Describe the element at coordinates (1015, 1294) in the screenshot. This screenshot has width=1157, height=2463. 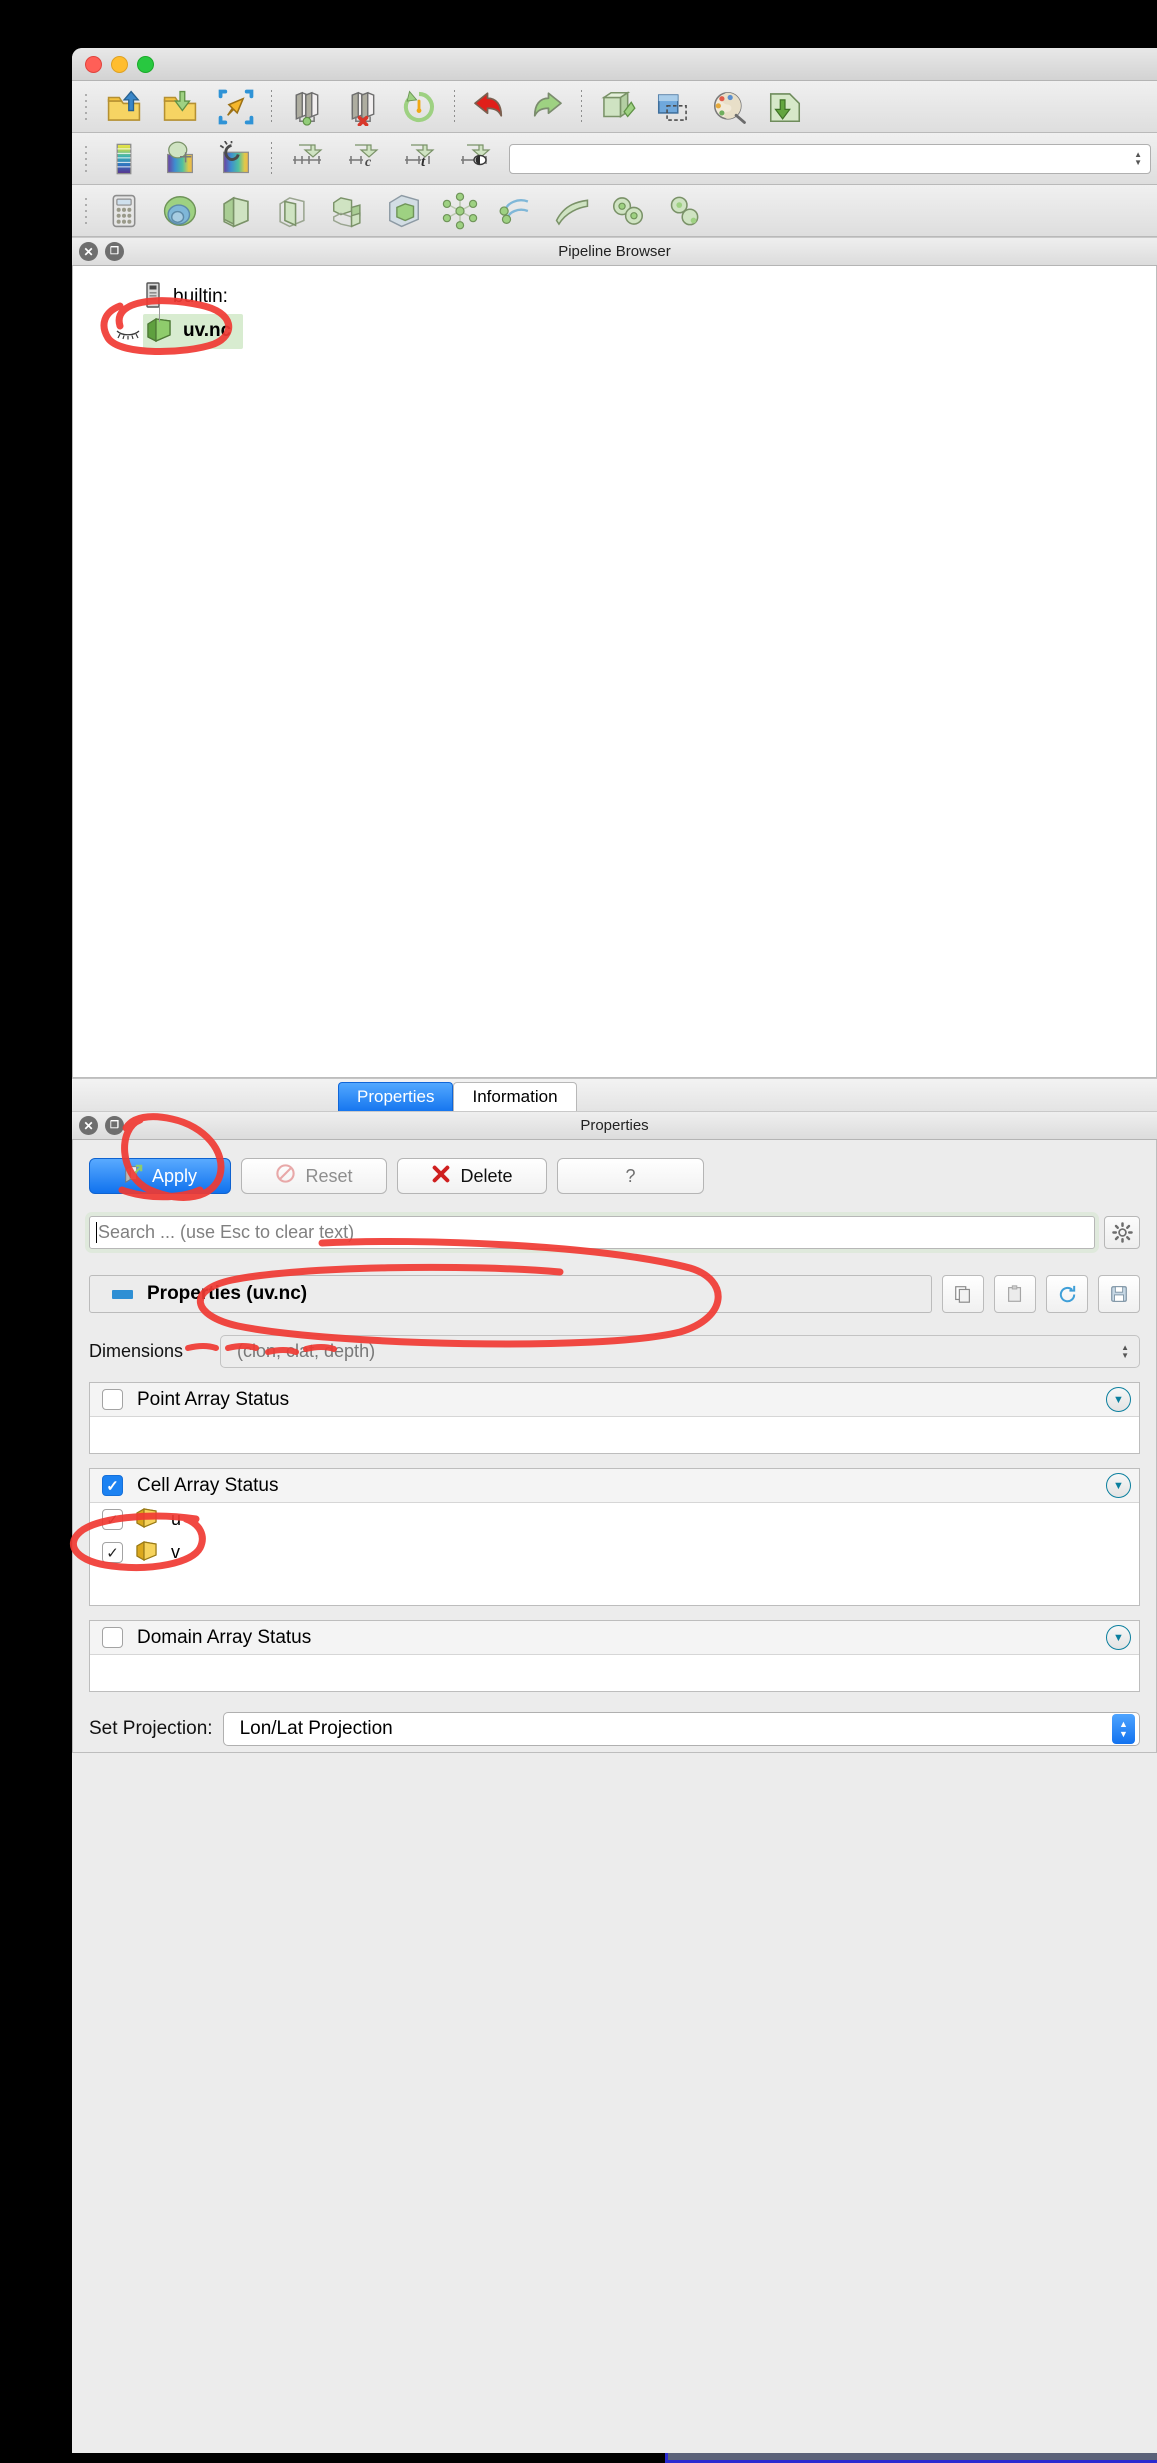
I see `paste-icon` at that location.